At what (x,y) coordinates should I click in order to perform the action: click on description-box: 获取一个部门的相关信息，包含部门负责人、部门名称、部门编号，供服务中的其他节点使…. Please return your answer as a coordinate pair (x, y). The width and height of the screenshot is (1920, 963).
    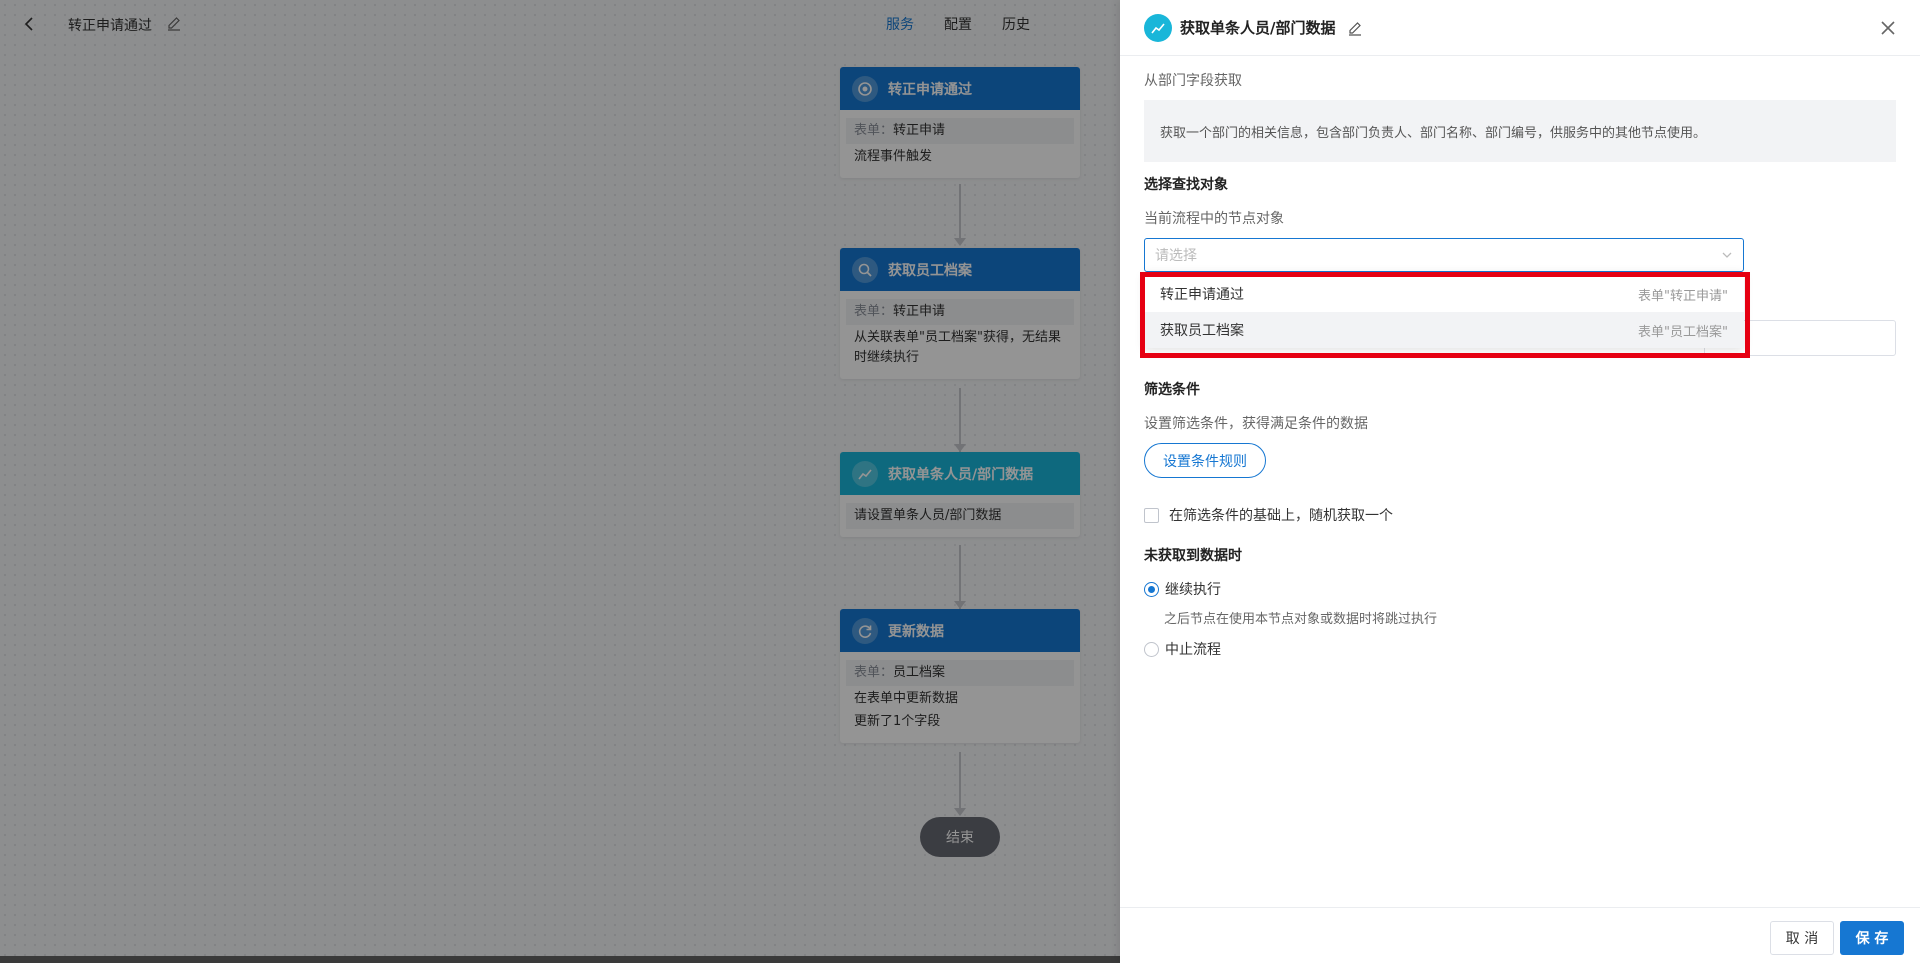
    Looking at the image, I should click on (1520, 131).